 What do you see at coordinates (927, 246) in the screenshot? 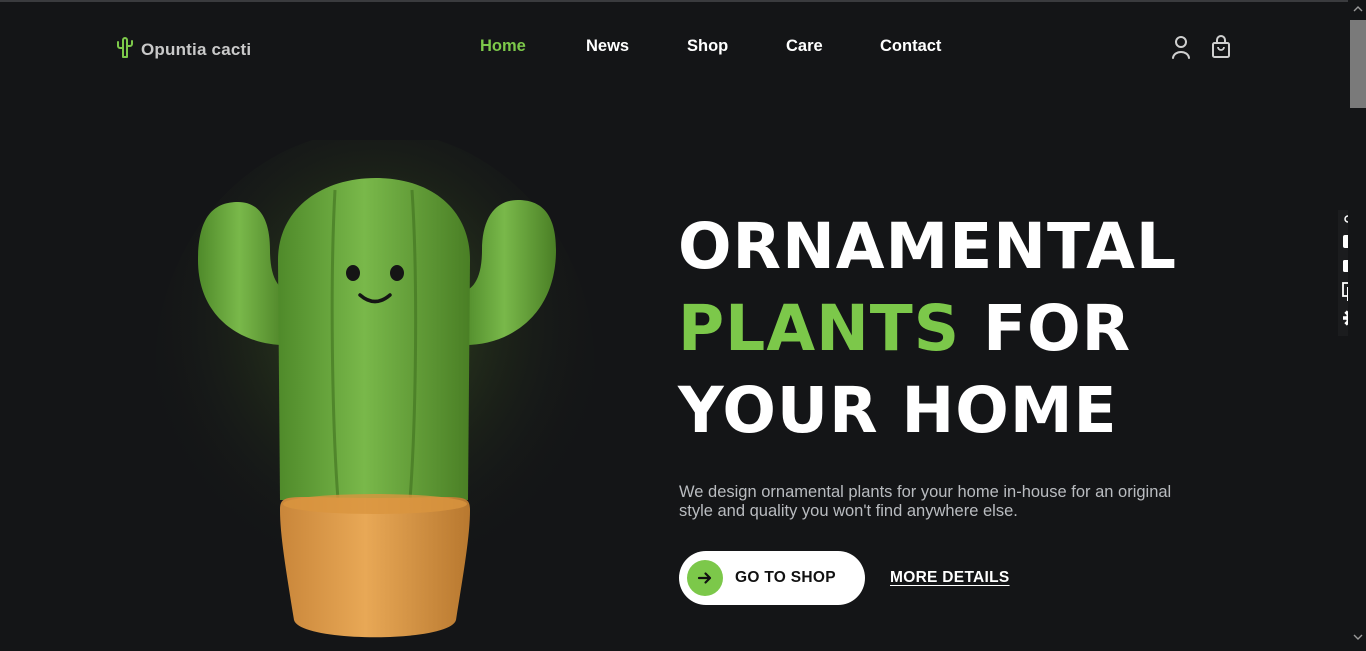
I see `headline-line-1: ORNAMENTAL` at bounding box center [927, 246].